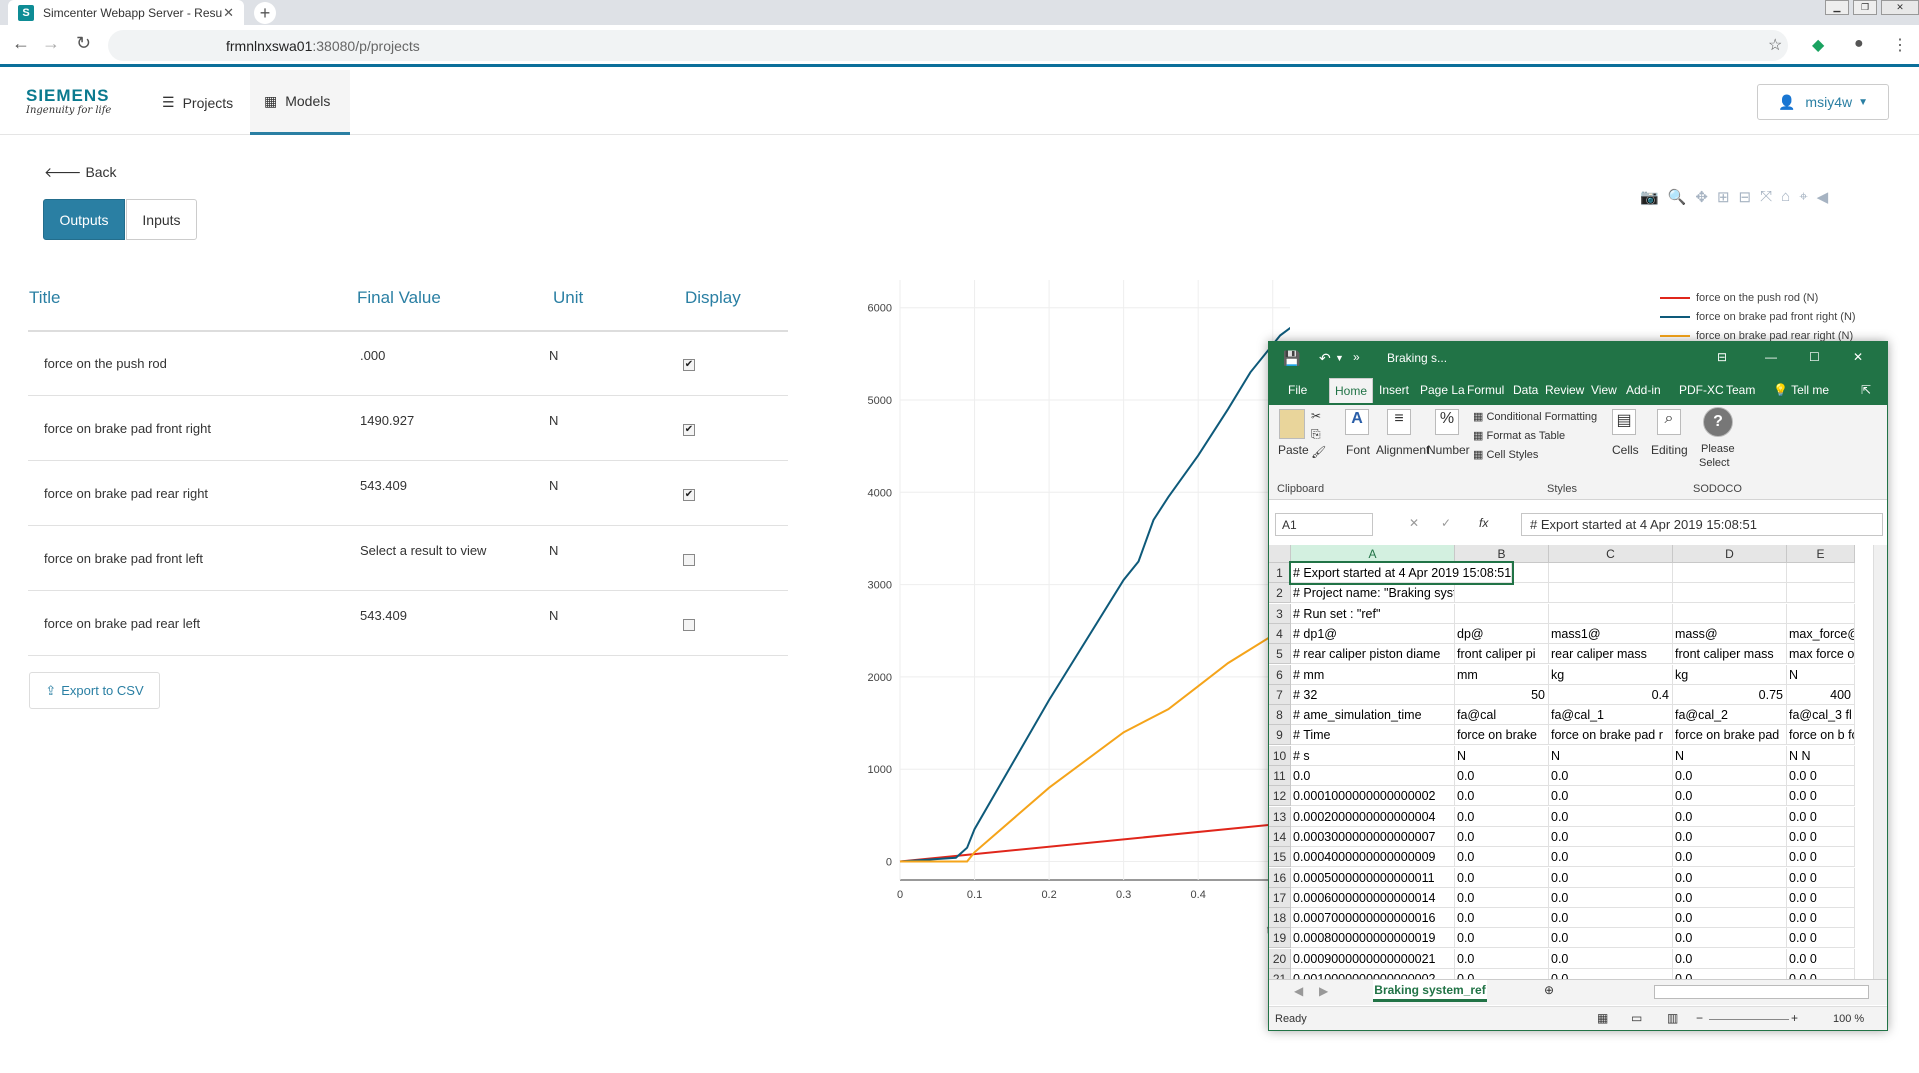 The image size is (1919, 1073). I want to click on table-cell: front caliper mass, so click(1730, 654).